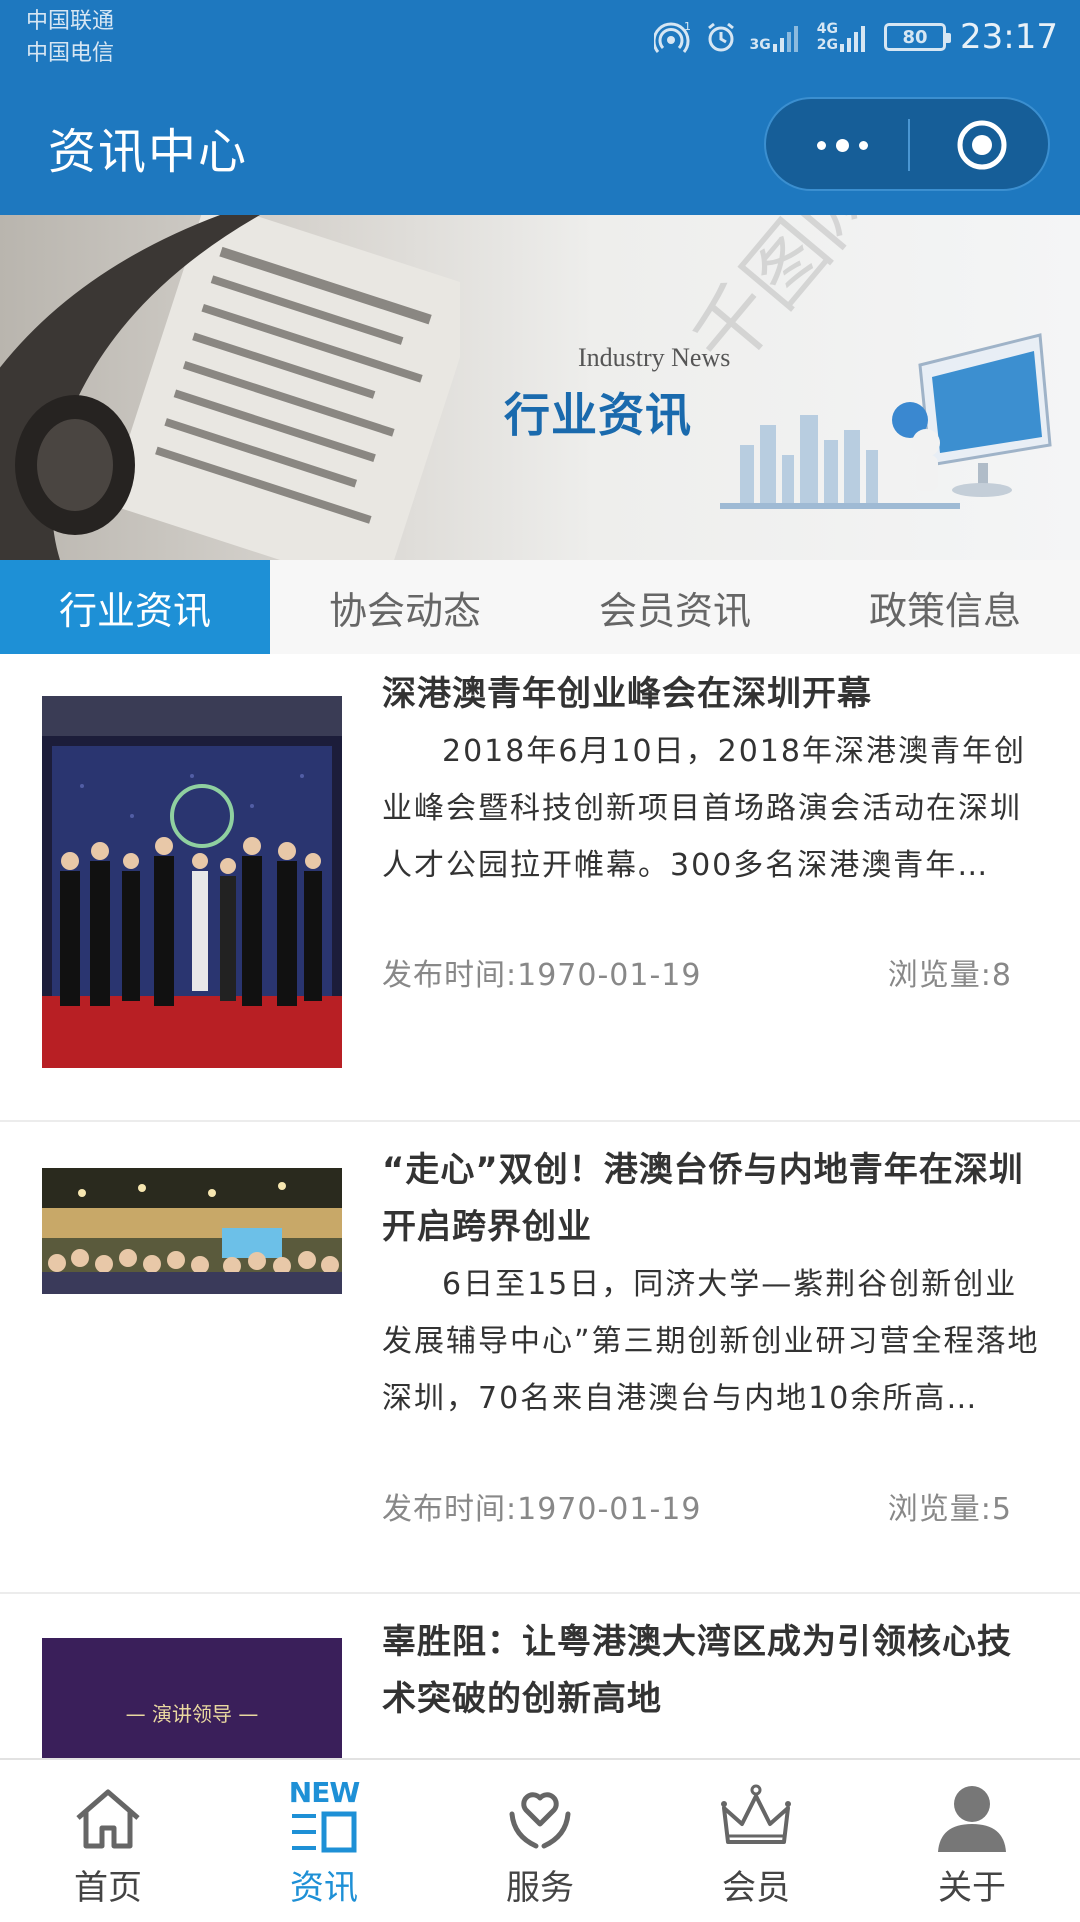 Image resolution: width=1080 pixels, height=1922 pixels. I want to click on tabbar-label: 服务, so click(540, 1888).